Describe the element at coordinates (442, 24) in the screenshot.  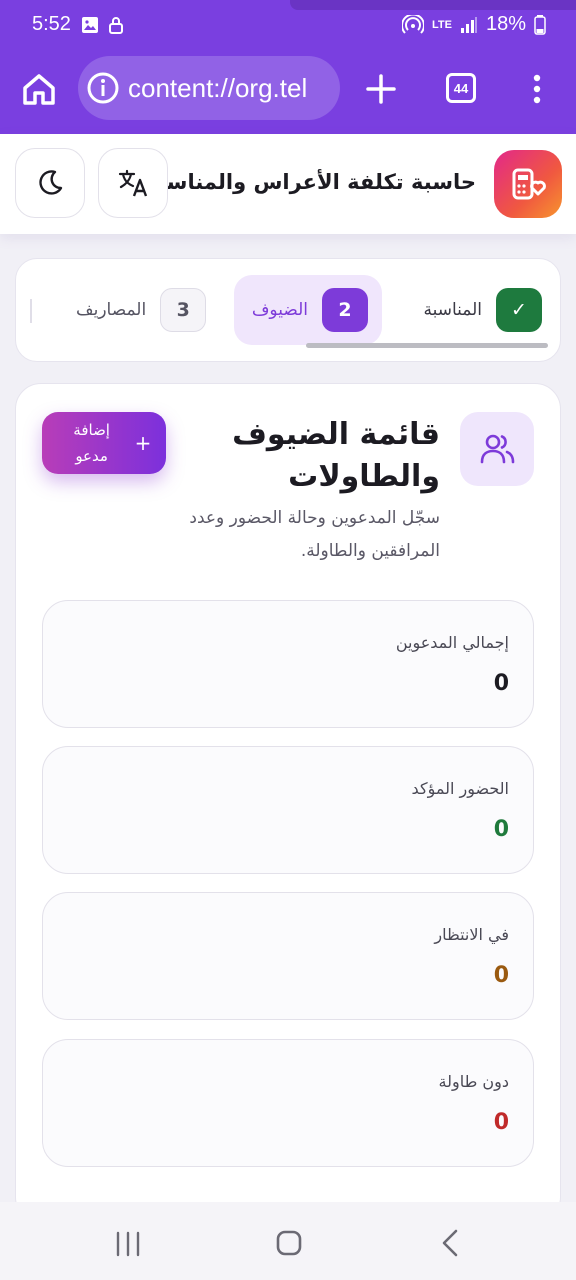
I see `network-type: LTE` at that location.